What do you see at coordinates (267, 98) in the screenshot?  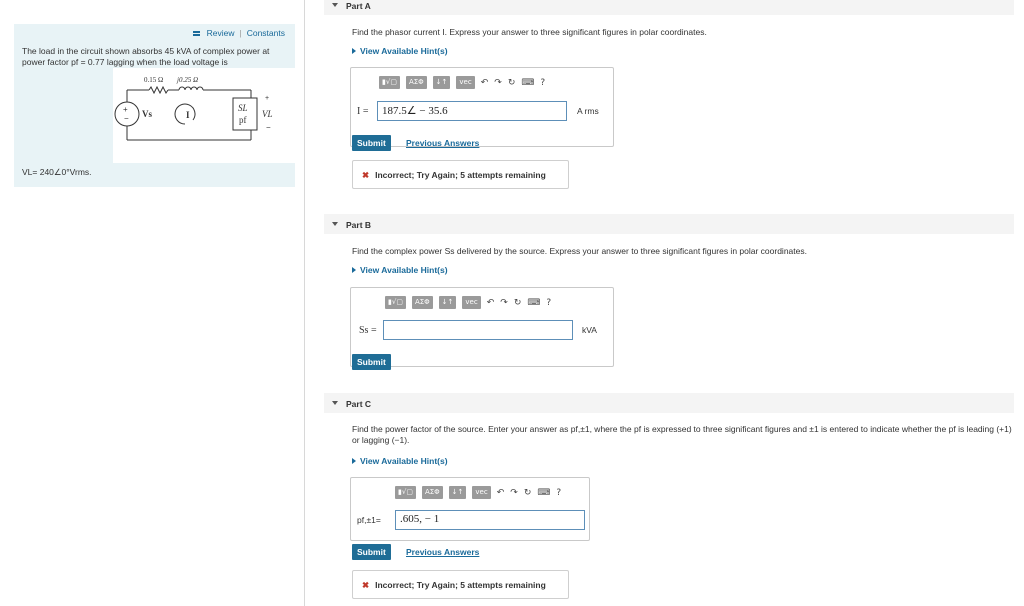 I see `circuit-load-plus: +` at bounding box center [267, 98].